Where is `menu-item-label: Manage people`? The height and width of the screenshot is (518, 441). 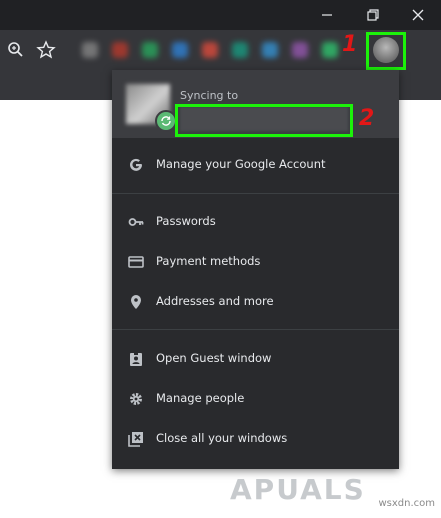
menu-item-label: Manage people is located at coordinates (200, 398).